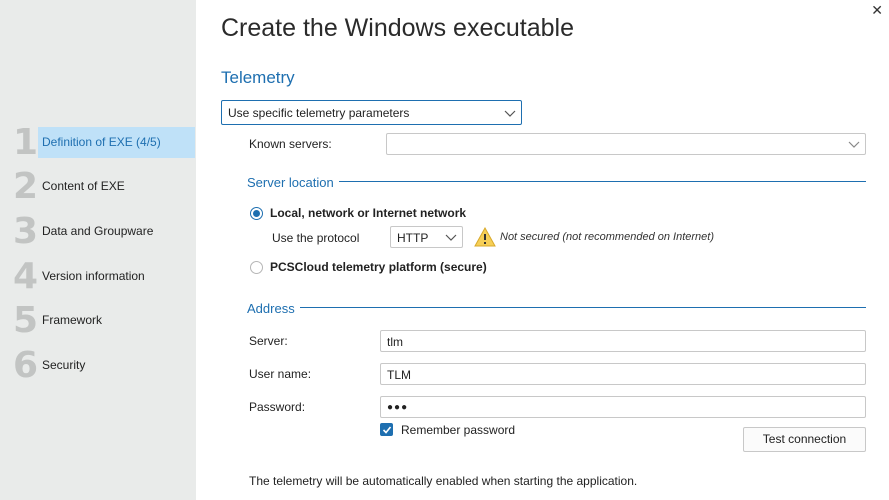  I want to click on known-servers-select, so click(626, 144).